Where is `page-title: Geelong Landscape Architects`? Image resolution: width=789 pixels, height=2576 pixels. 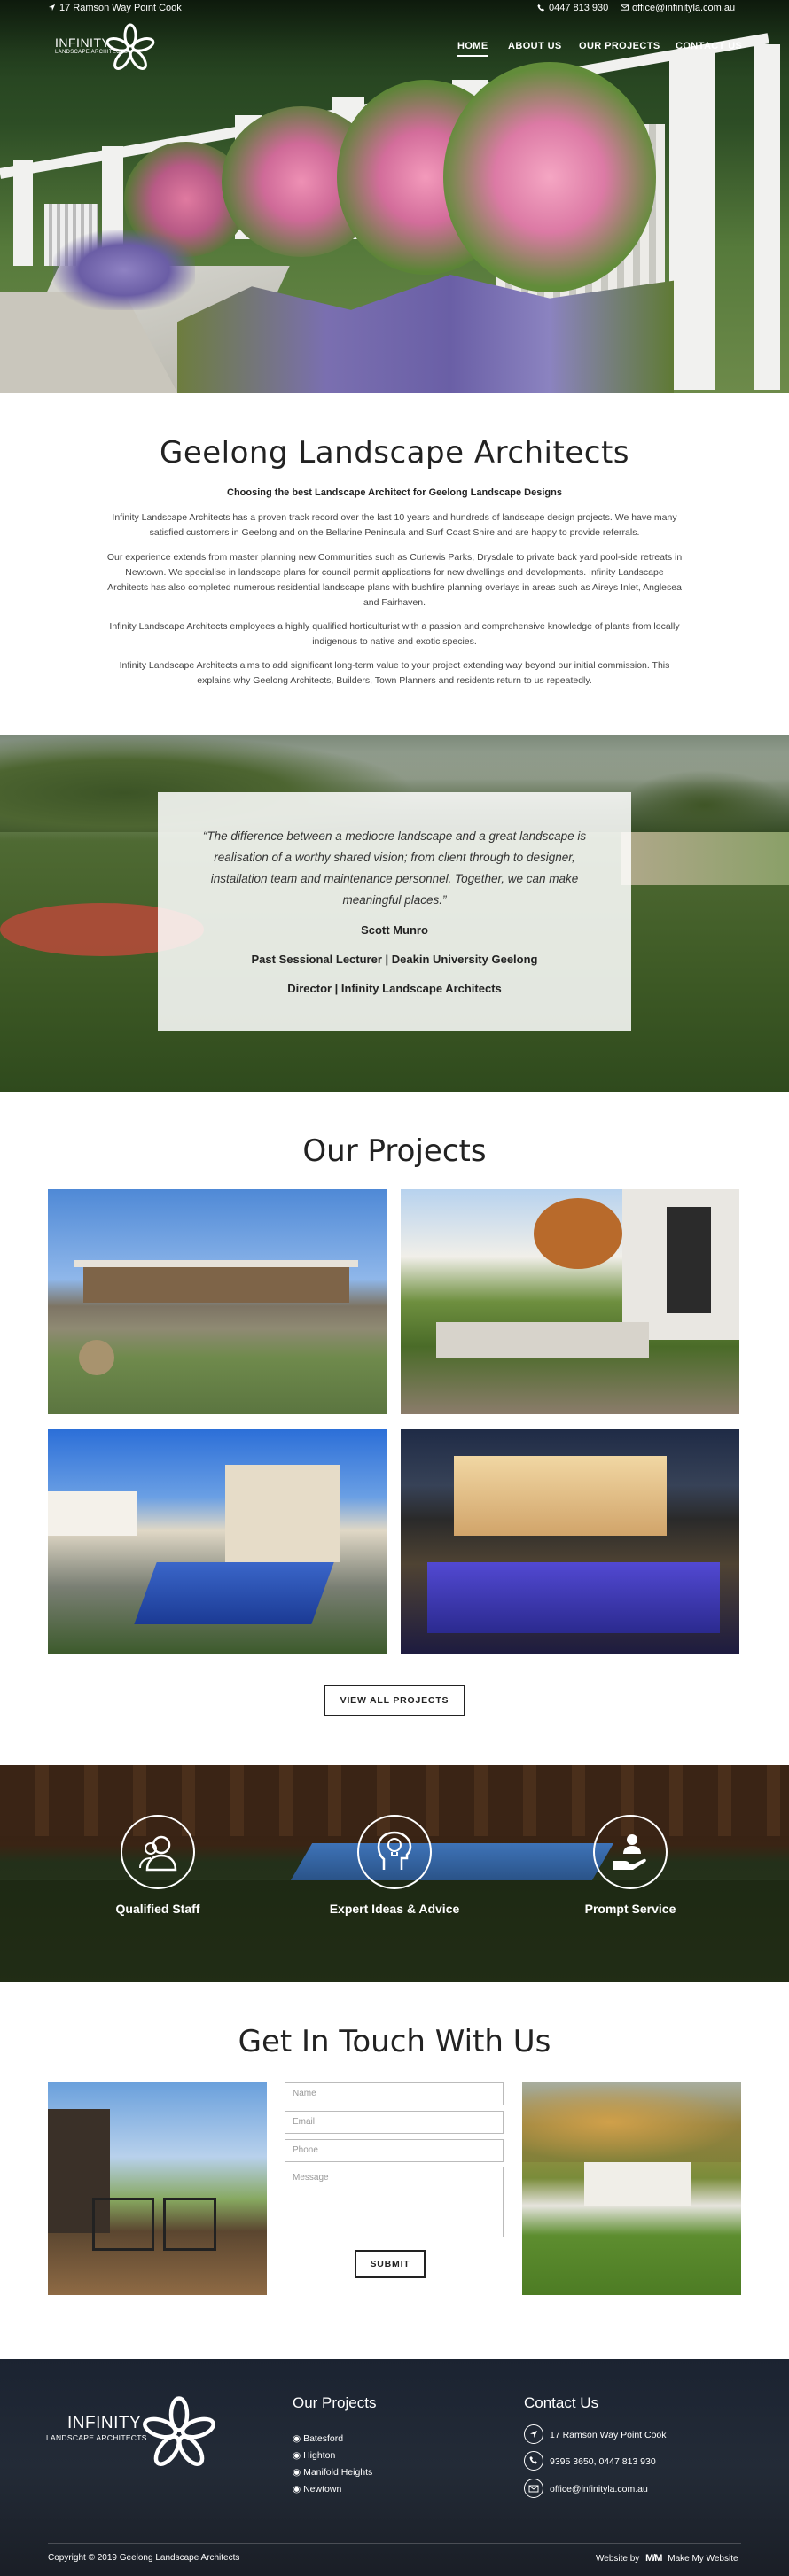
page-title: Geelong Landscape Architects is located at coordinates (394, 453).